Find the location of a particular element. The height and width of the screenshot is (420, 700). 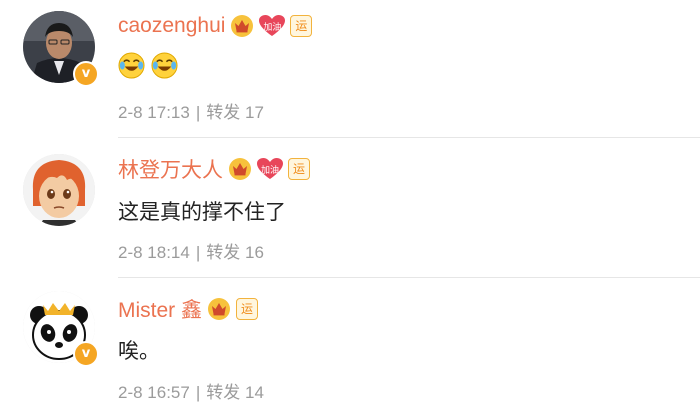

name-row: caozenghui 加油 运 is located at coordinates (215, 26).